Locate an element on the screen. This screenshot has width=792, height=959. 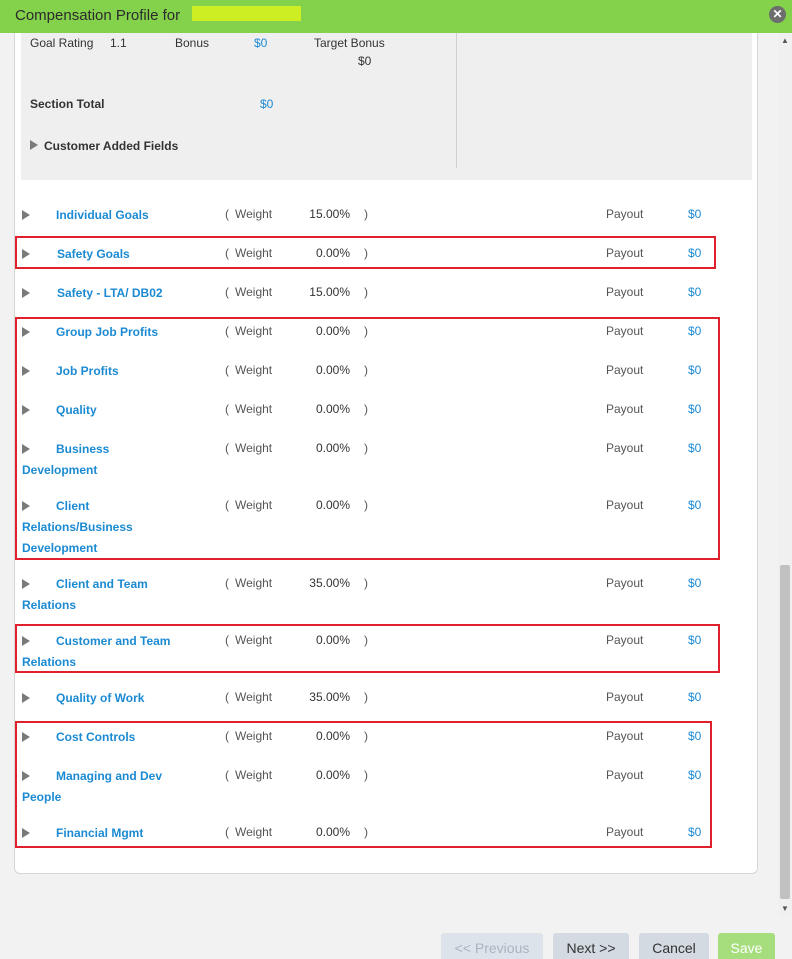
dialog-header: Compensation Profile for ✕ is located at coordinates (396, 16).